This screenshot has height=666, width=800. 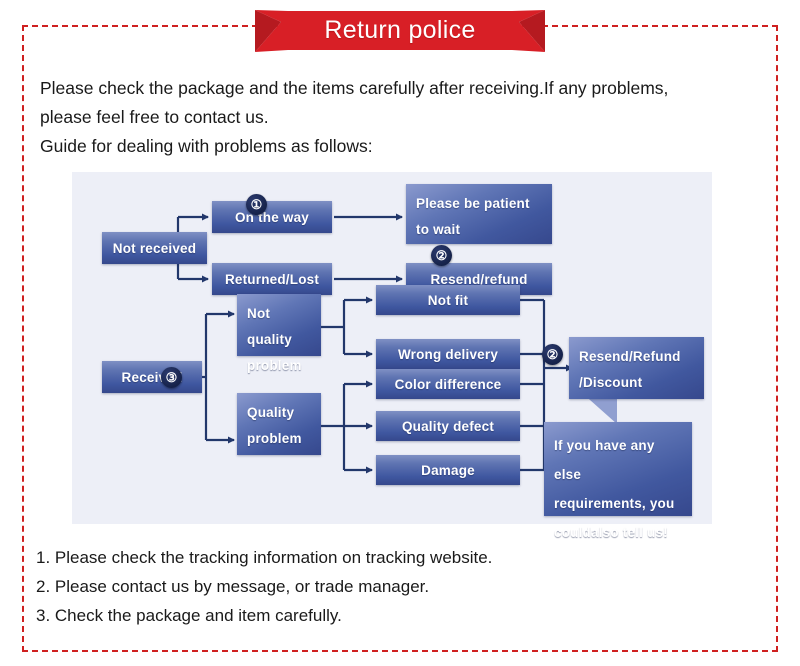 I want to click on node-color-difference-label: Color difference, so click(x=448, y=384).